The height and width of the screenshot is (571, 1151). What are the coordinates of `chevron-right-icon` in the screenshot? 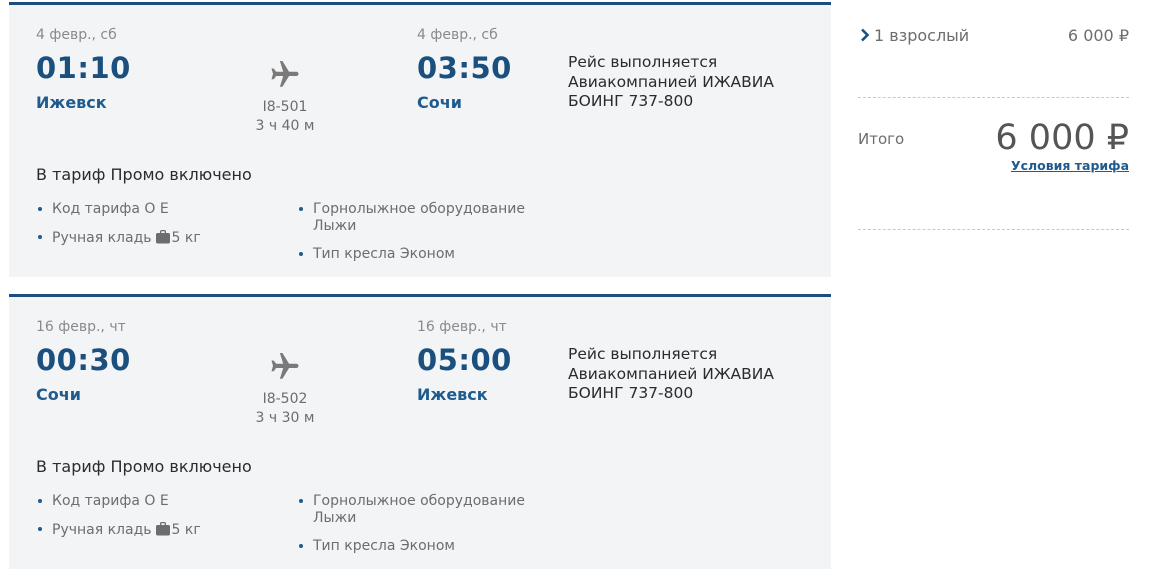 It's located at (865, 35).